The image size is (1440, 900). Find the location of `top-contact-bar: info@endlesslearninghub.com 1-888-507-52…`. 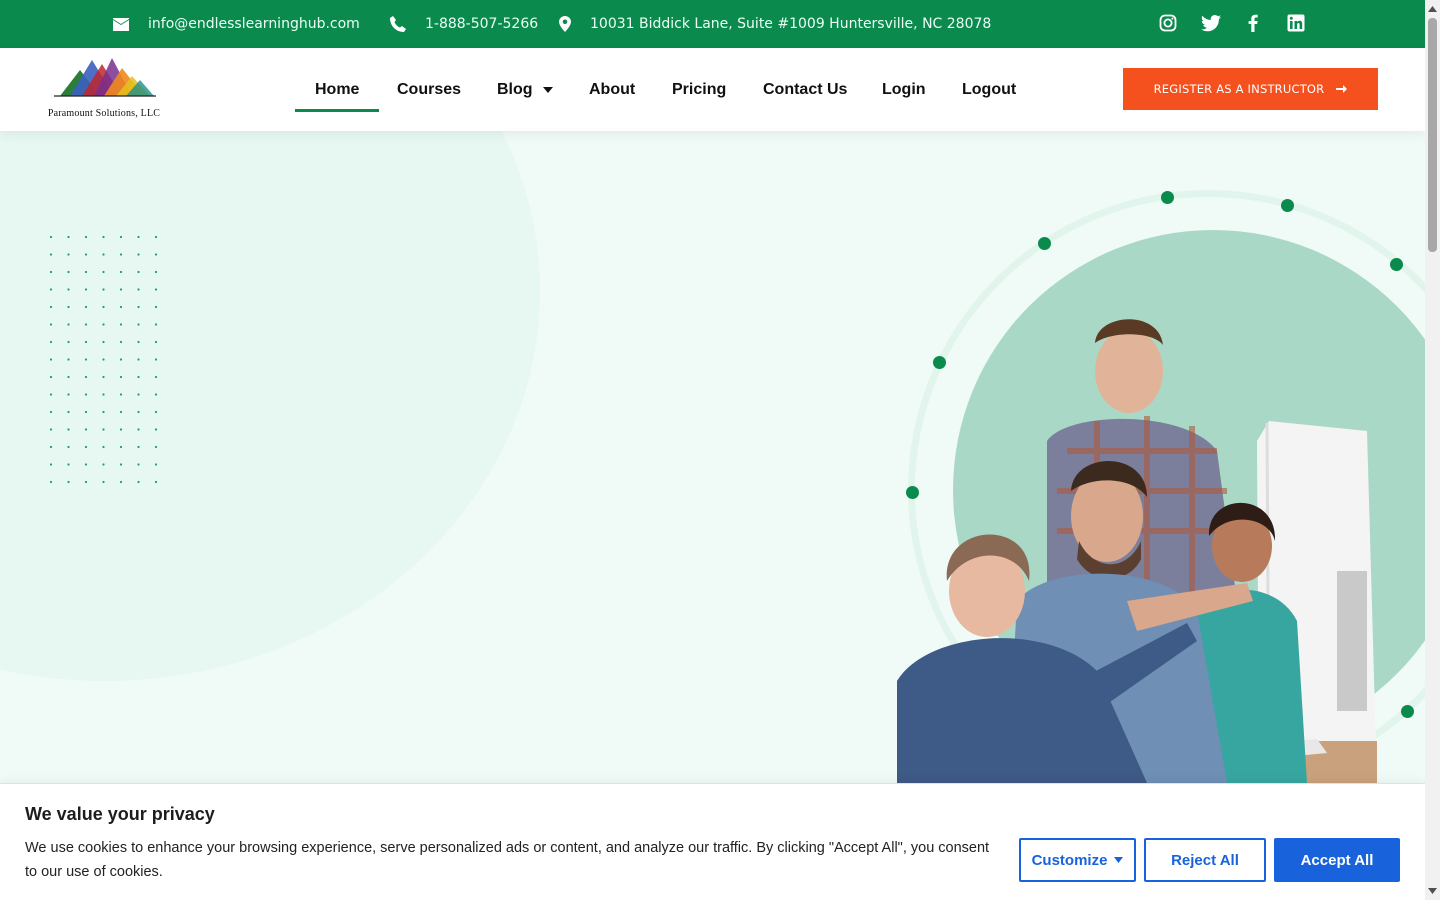

top-contact-bar: info@endlesslearninghub.com 1-888-507-52… is located at coordinates (712, 24).